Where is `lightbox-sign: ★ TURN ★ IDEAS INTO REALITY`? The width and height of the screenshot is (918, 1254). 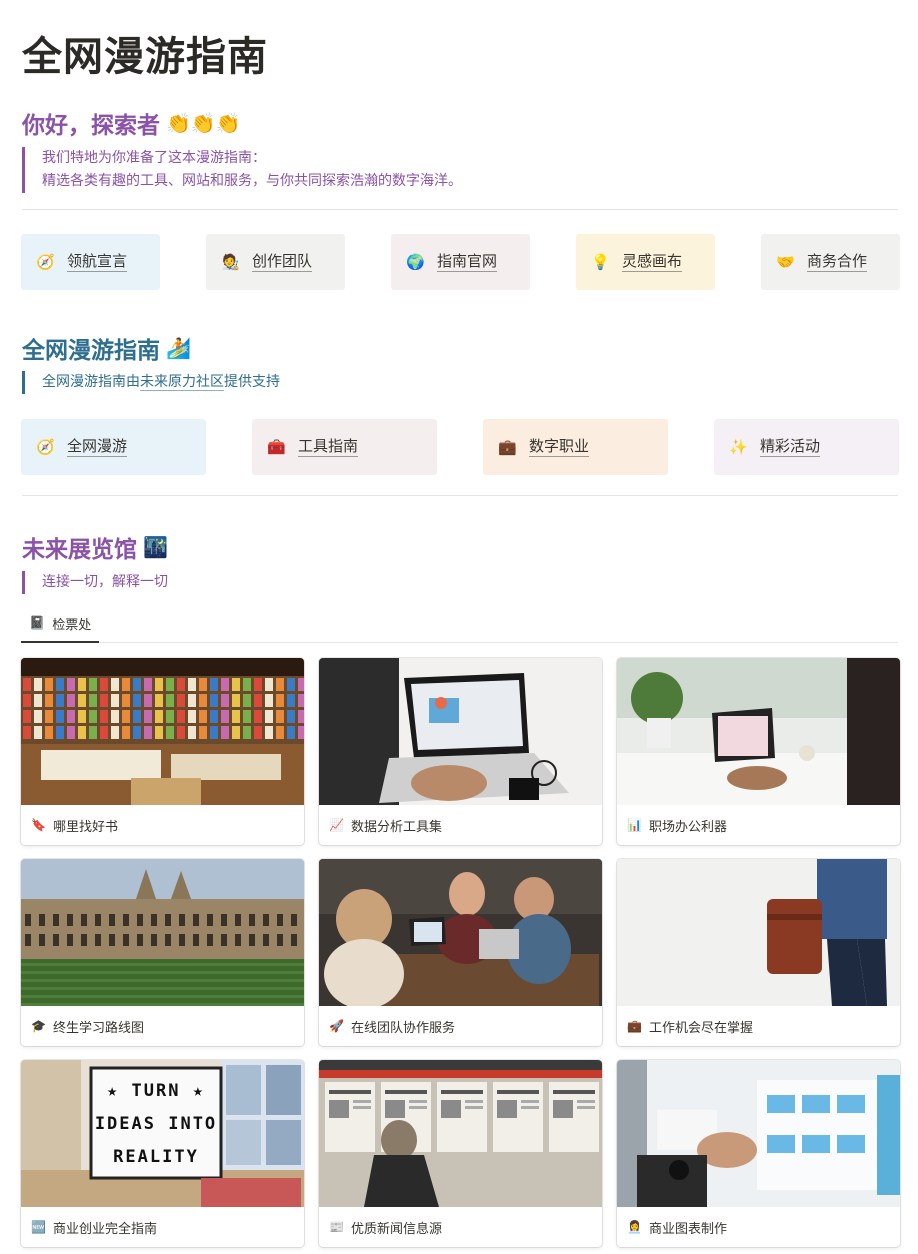 lightbox-sign: ★ TURN ★ IDEAS INTO REALITY is located at coordinates (156, 1124).